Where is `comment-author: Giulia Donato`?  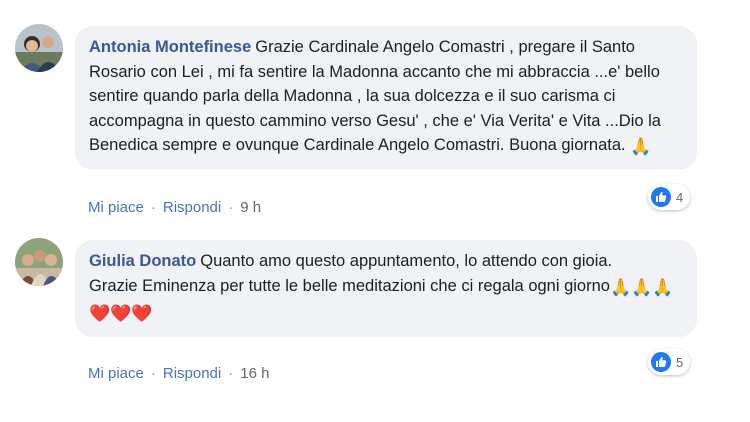 comment-author: Giulia Donato is located at coordinates (142, 261).